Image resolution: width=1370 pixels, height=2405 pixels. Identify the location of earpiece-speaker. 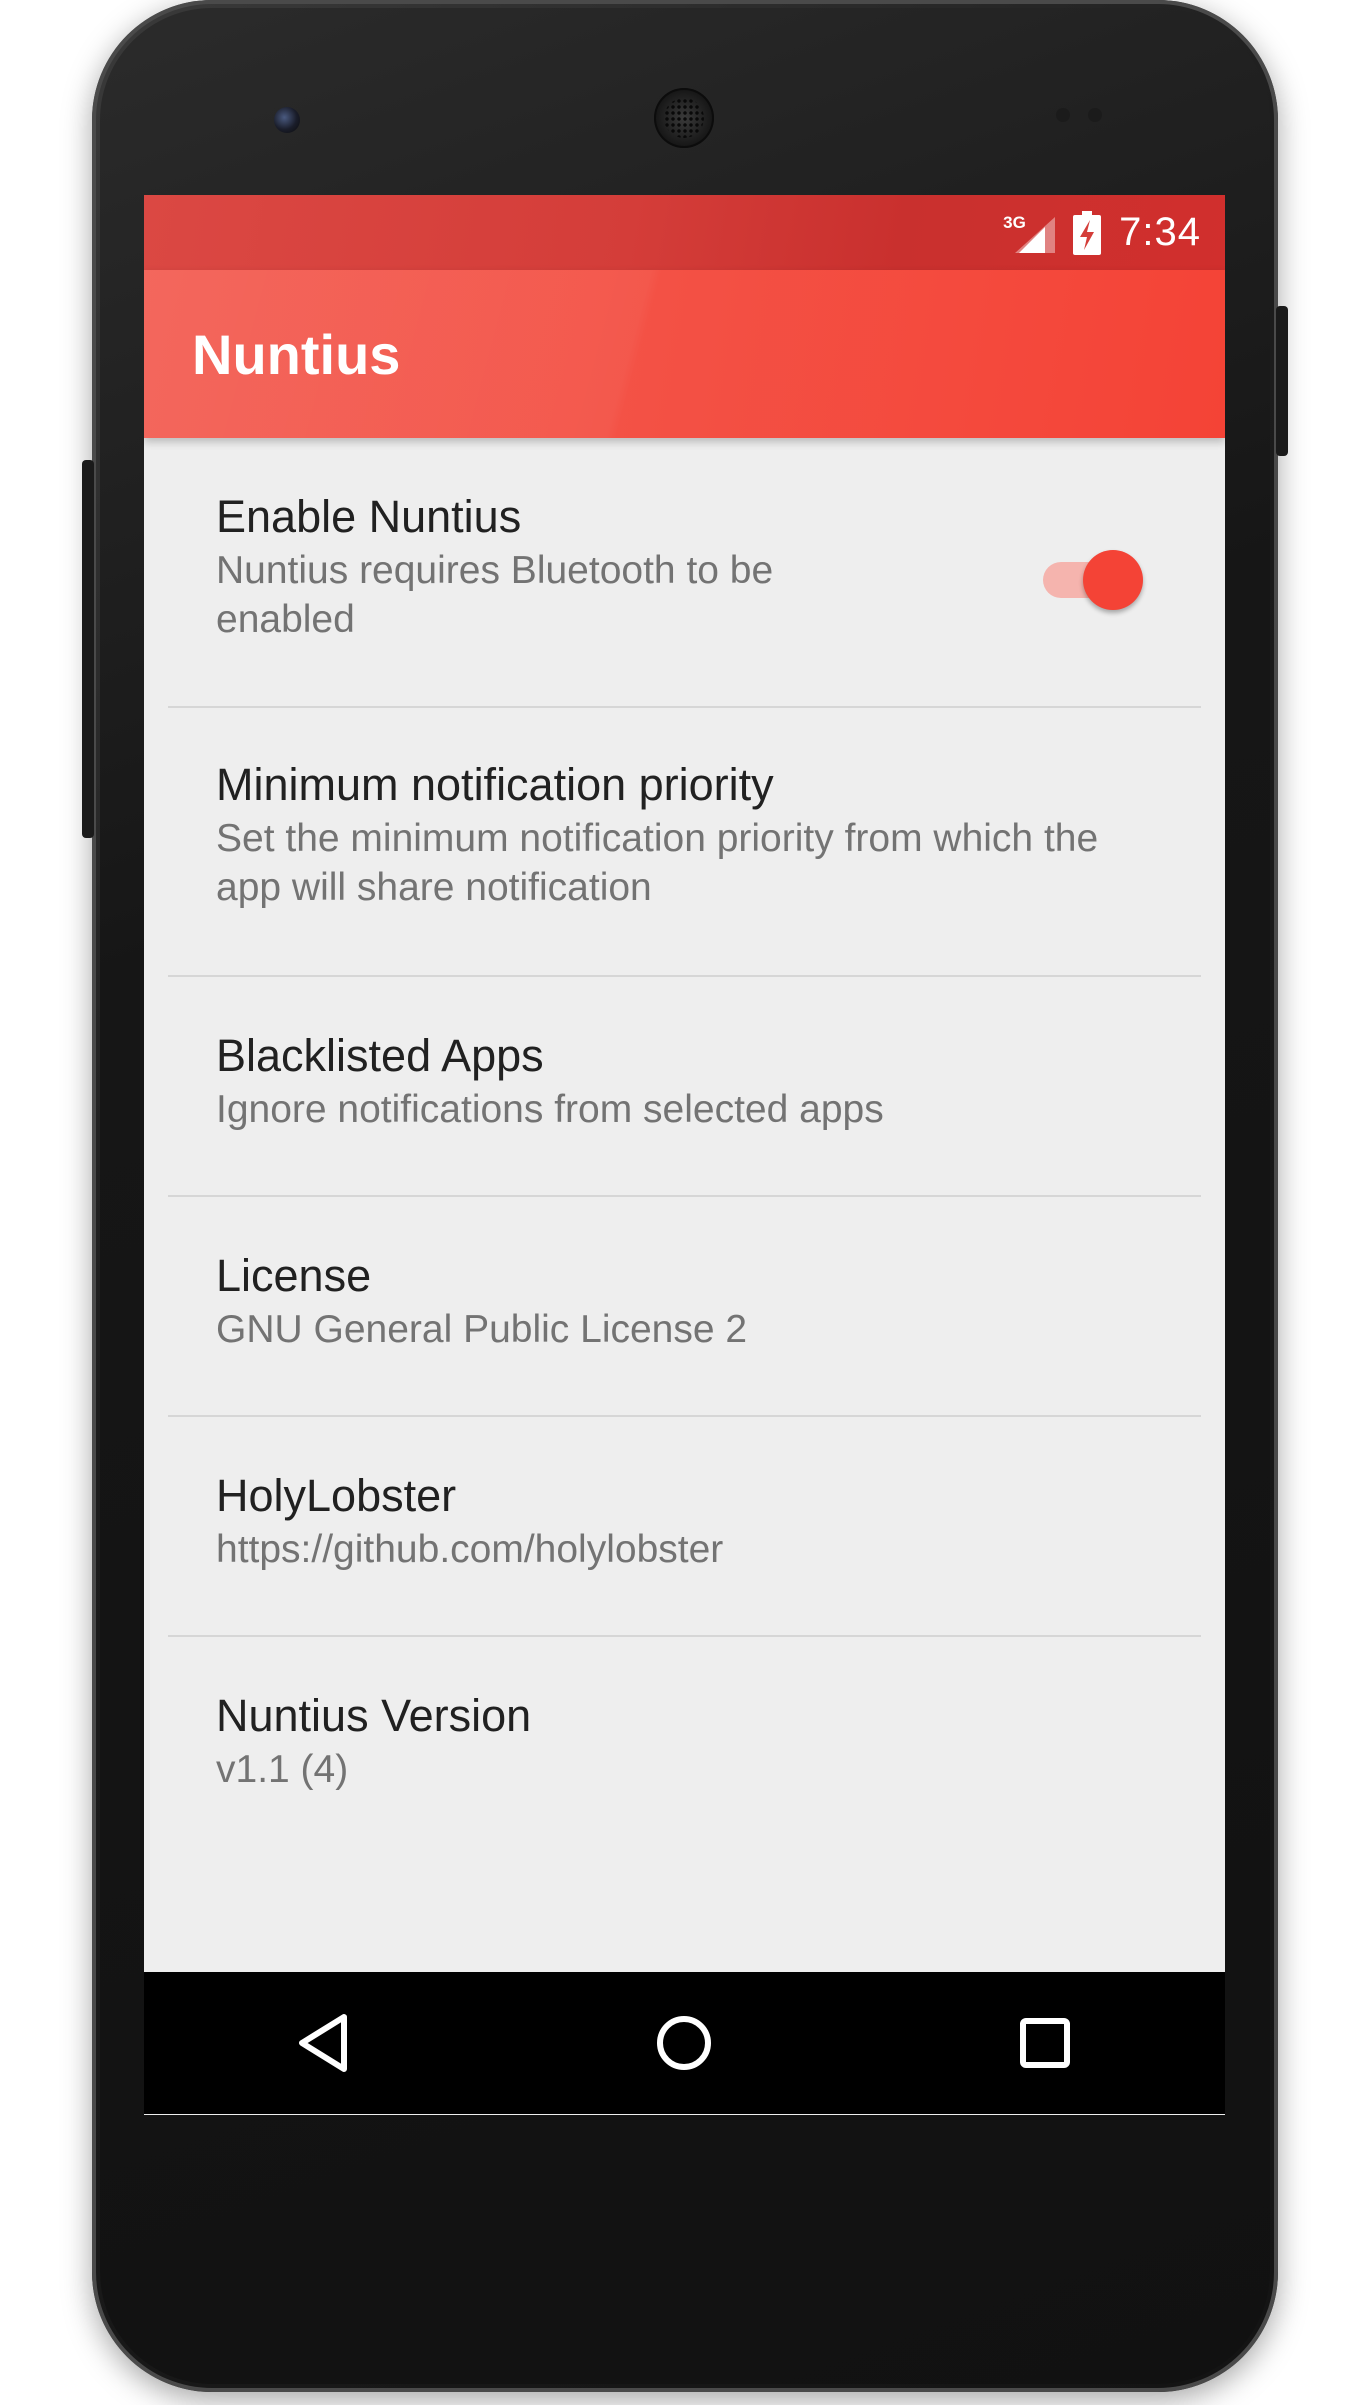
(684, 118).